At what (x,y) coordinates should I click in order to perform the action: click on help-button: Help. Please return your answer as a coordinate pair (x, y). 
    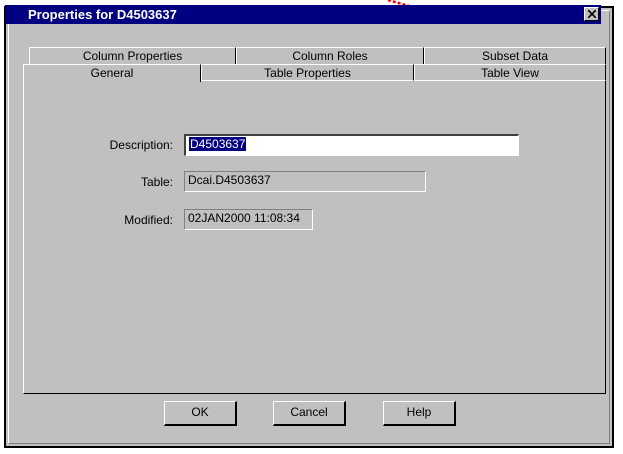
    Looking at the image, I should click on (419, 413).